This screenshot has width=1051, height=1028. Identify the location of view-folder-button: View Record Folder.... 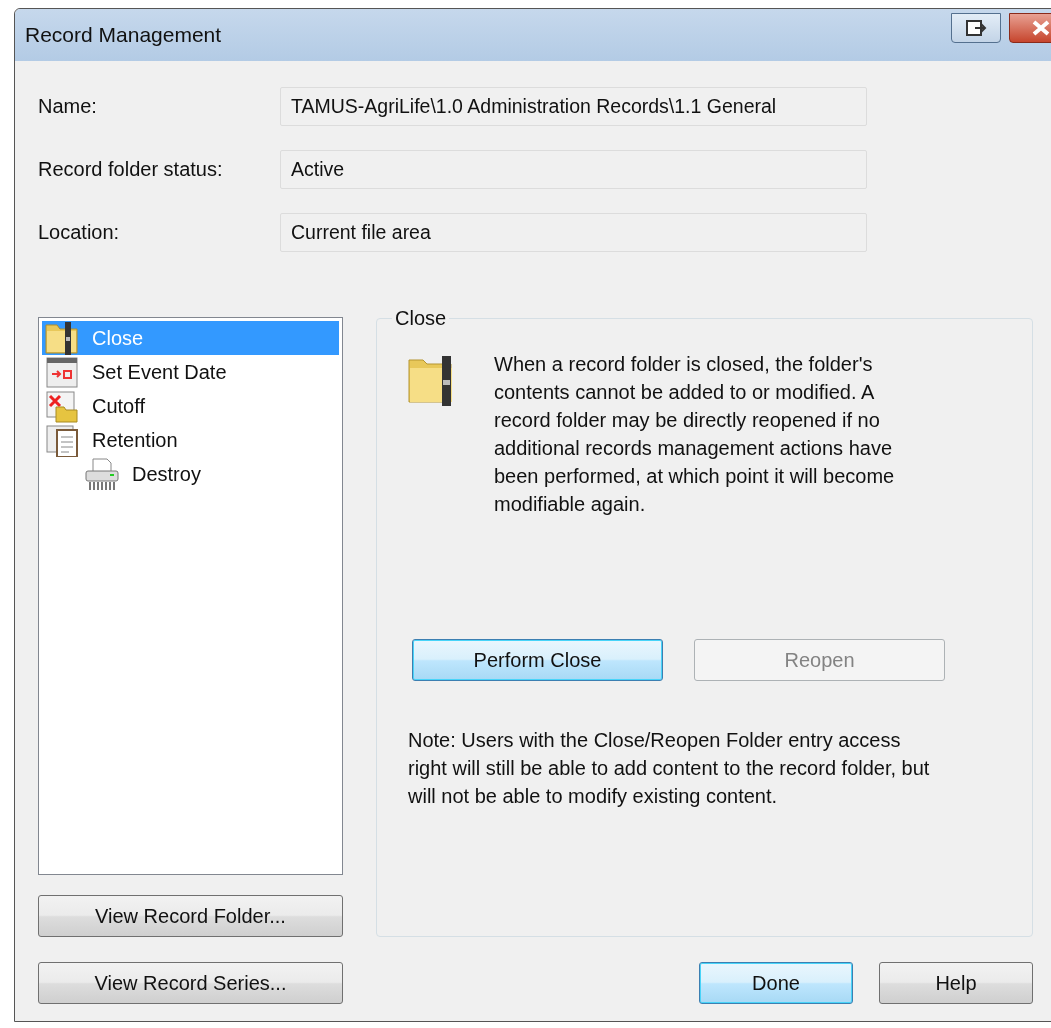
(190, 916).